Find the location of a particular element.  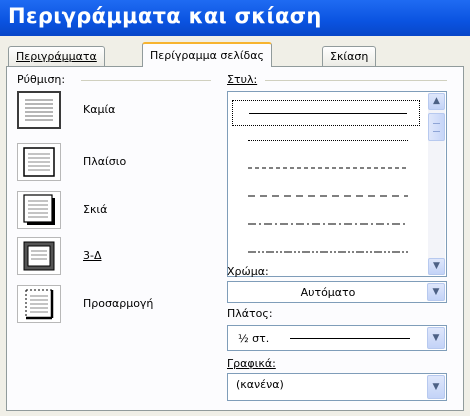

setting-none-icon is located at coordinates (39, 110).